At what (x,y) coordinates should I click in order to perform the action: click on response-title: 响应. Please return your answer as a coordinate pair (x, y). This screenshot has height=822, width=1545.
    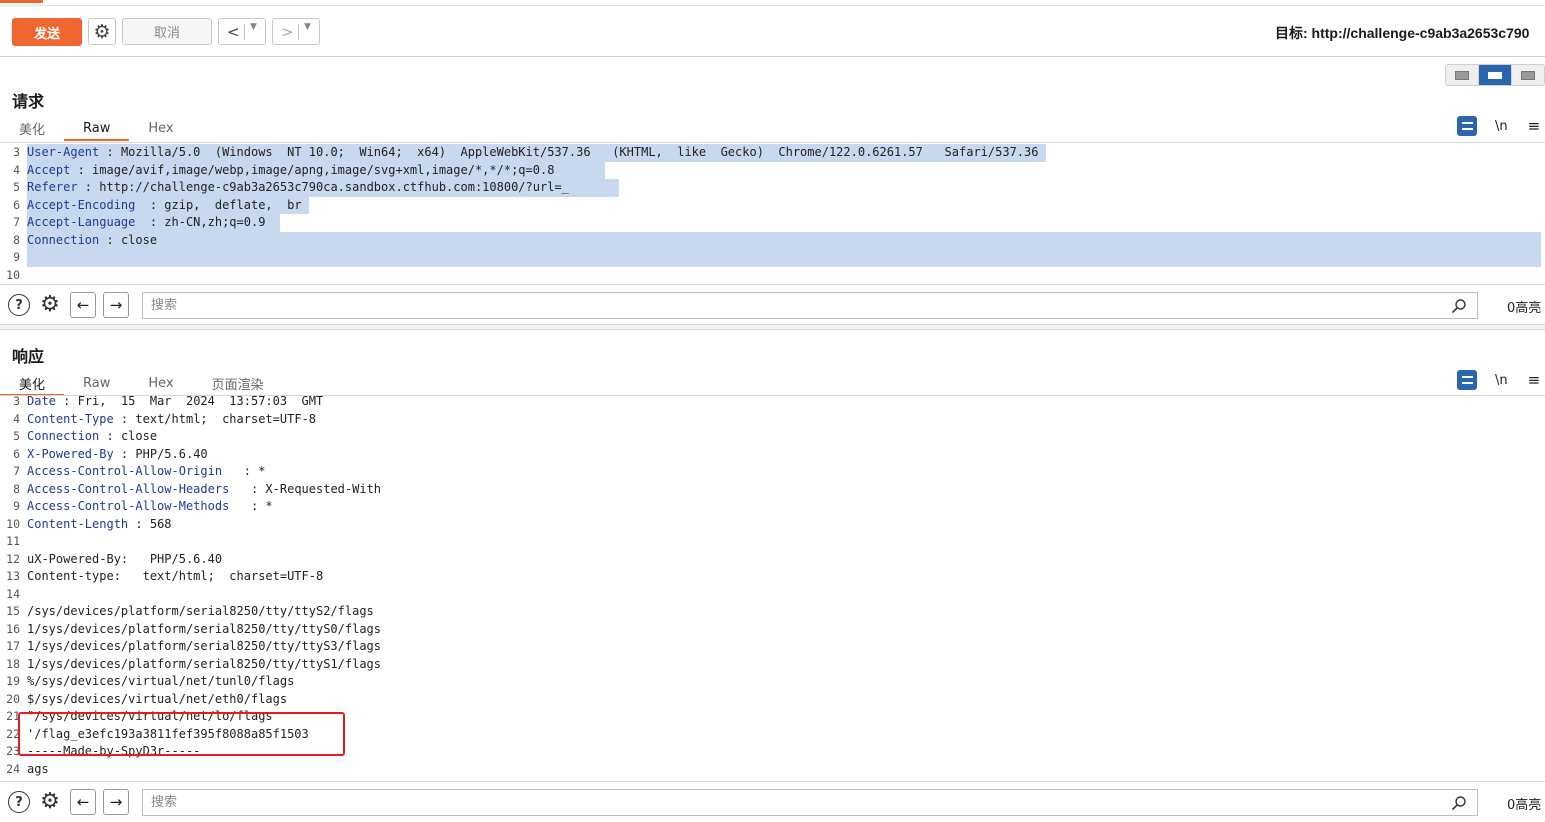
    Looking at the image, I should click on (28, 357).